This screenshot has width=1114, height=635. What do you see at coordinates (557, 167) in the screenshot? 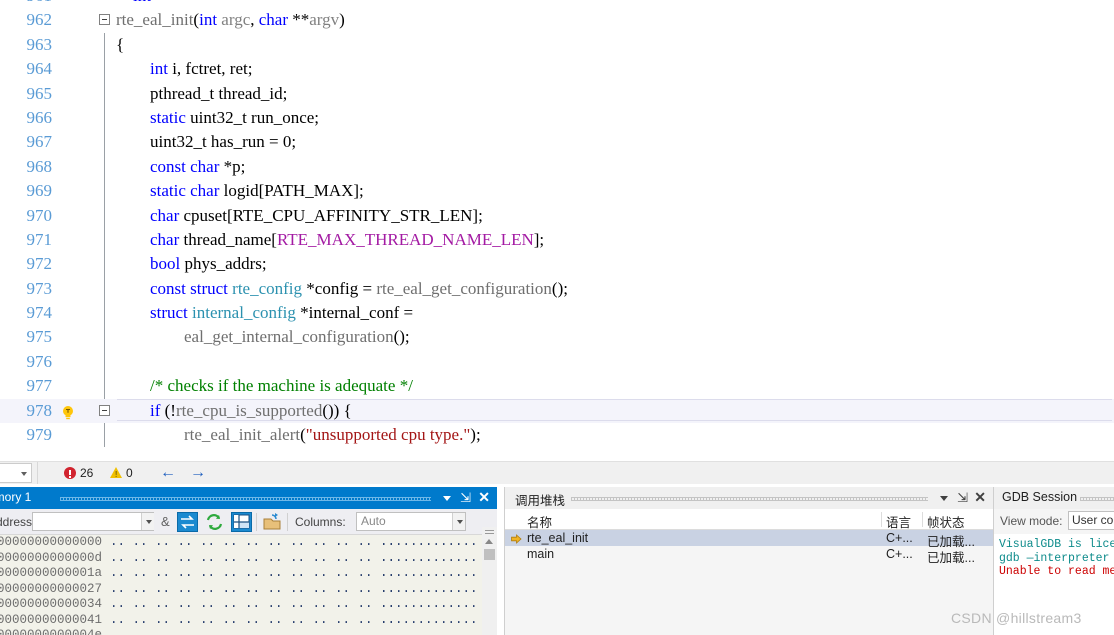
I see `code-line: 968 const char *p;` at bounding box center [557, 167].